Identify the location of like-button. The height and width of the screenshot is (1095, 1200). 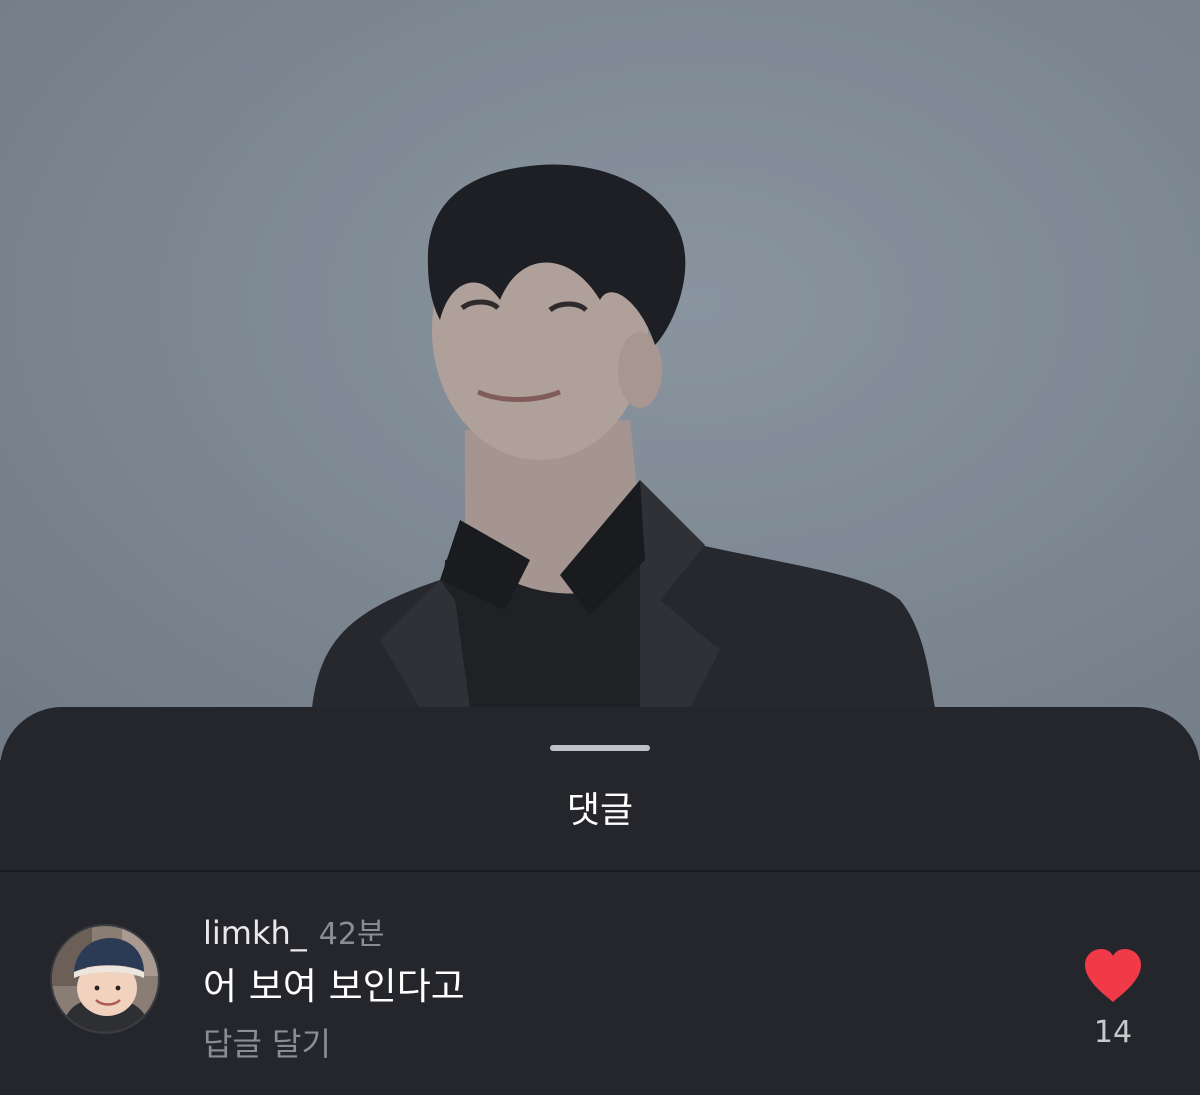
(1113, 976).